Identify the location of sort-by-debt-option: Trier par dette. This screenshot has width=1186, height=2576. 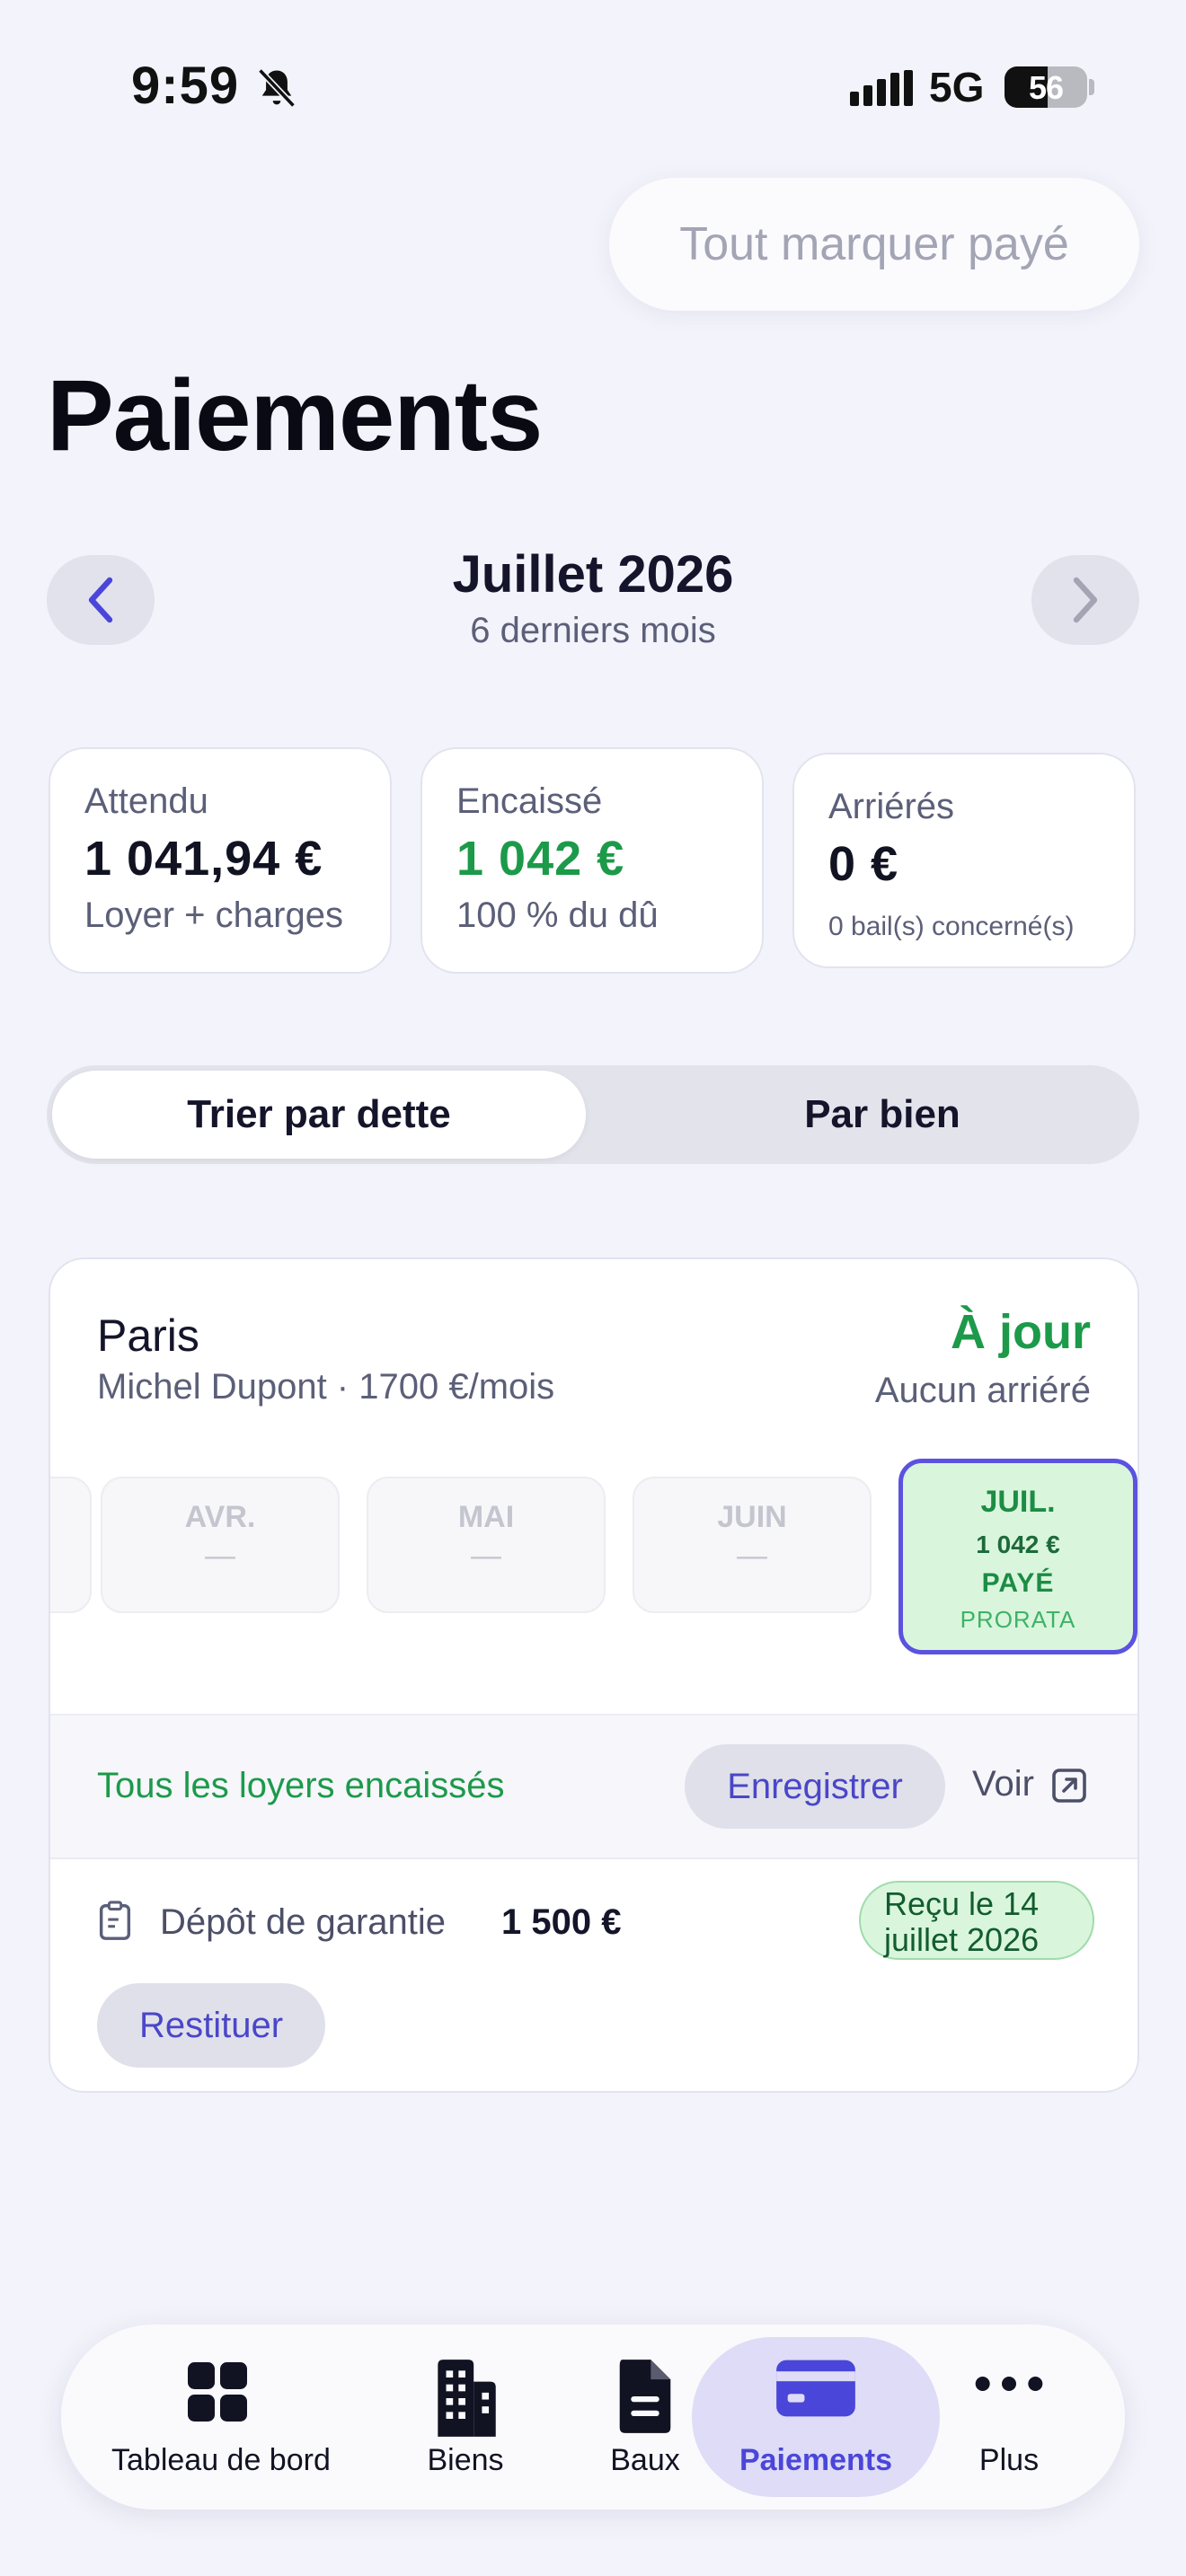
(319, 1115).